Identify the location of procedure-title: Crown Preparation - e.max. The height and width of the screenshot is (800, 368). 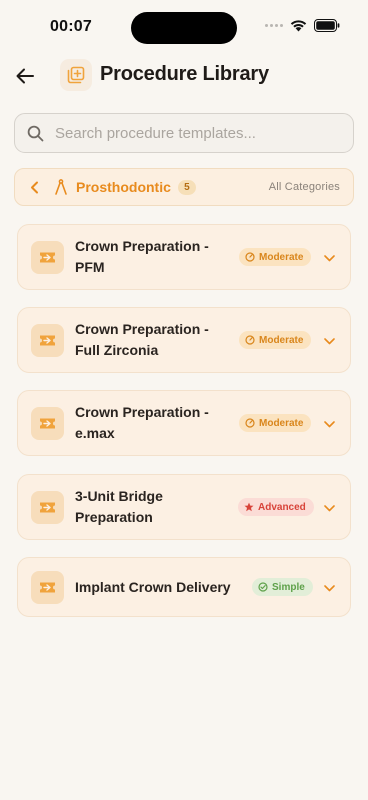
(142, 422).